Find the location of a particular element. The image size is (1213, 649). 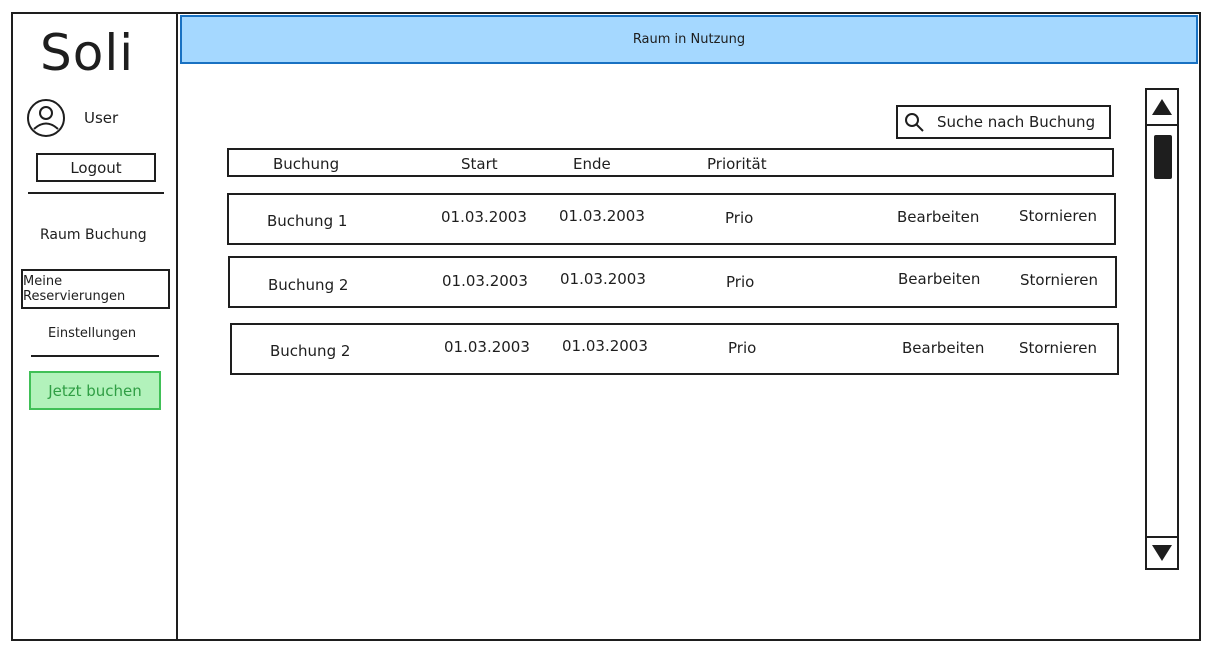

user-circle-icon is located at coordinates (46, 118).